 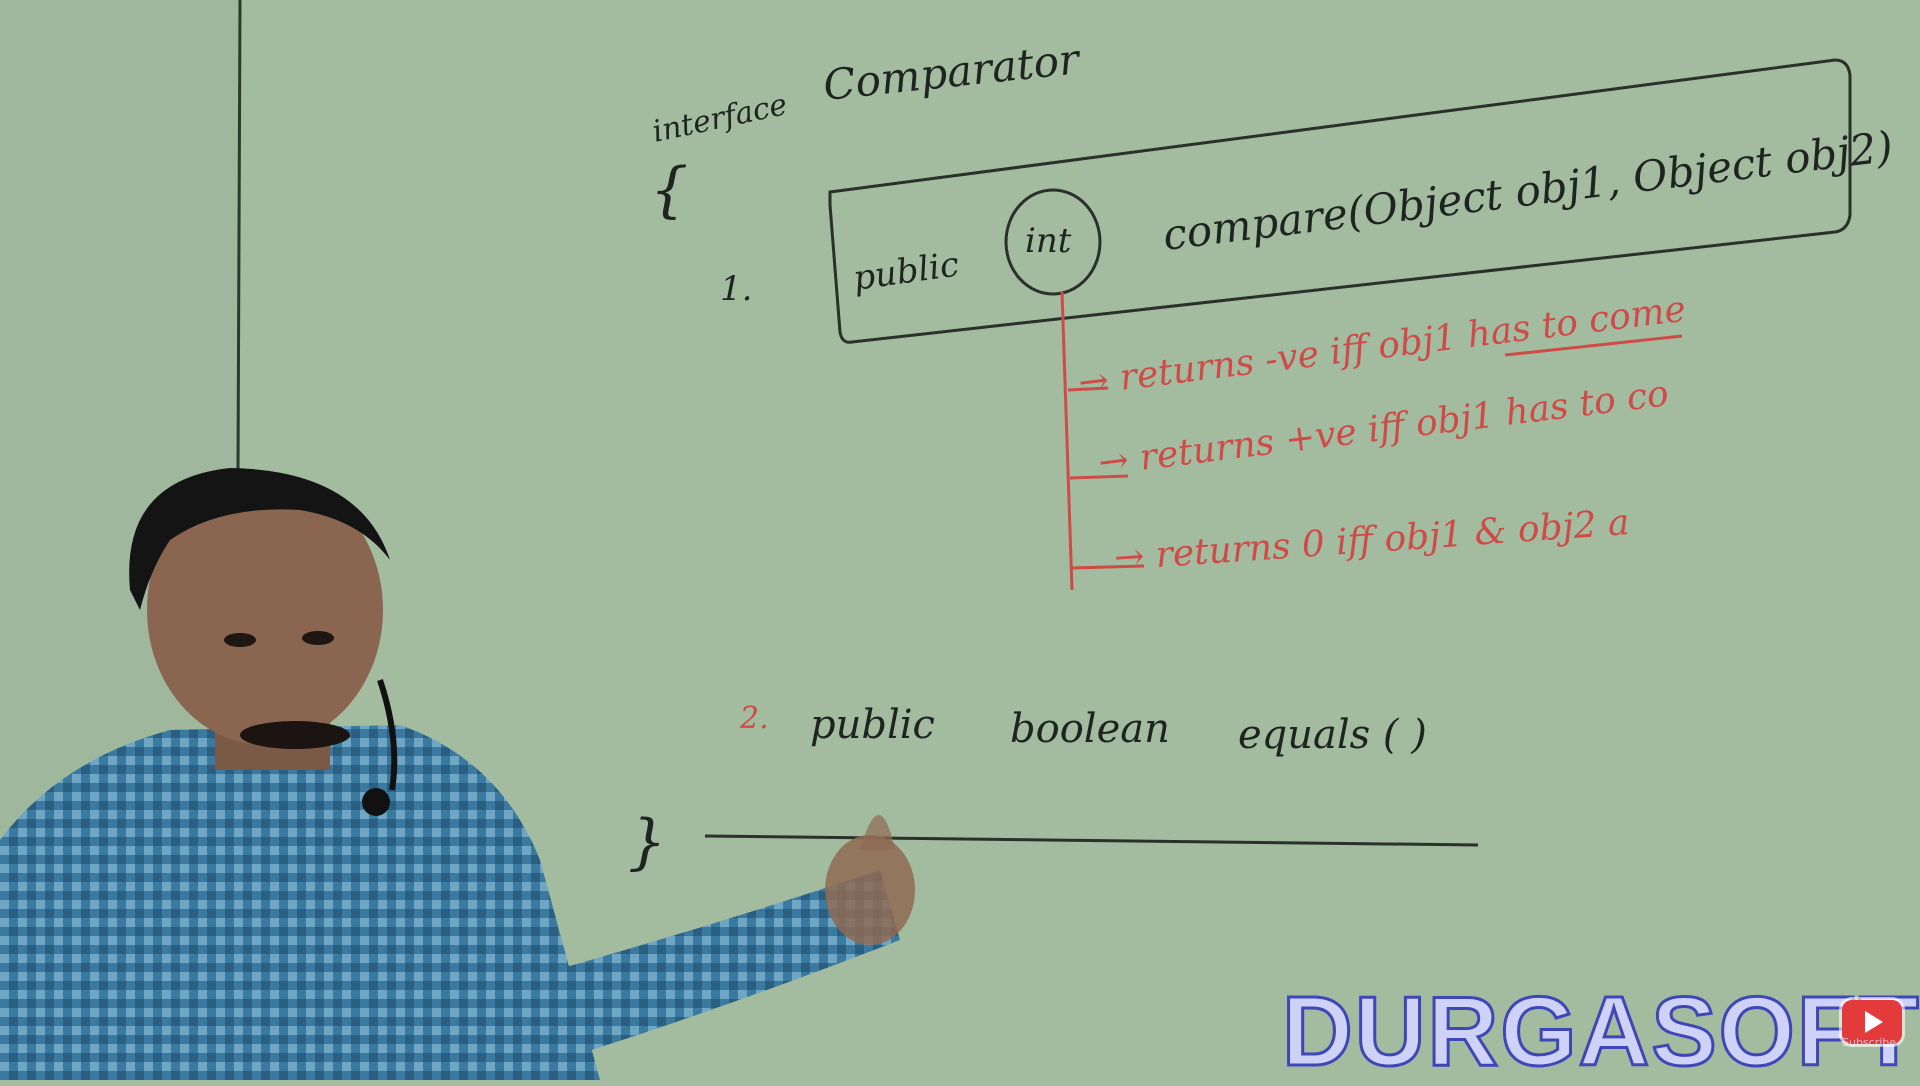 I want to click on presenter-hand, so click(x=870, y=890).